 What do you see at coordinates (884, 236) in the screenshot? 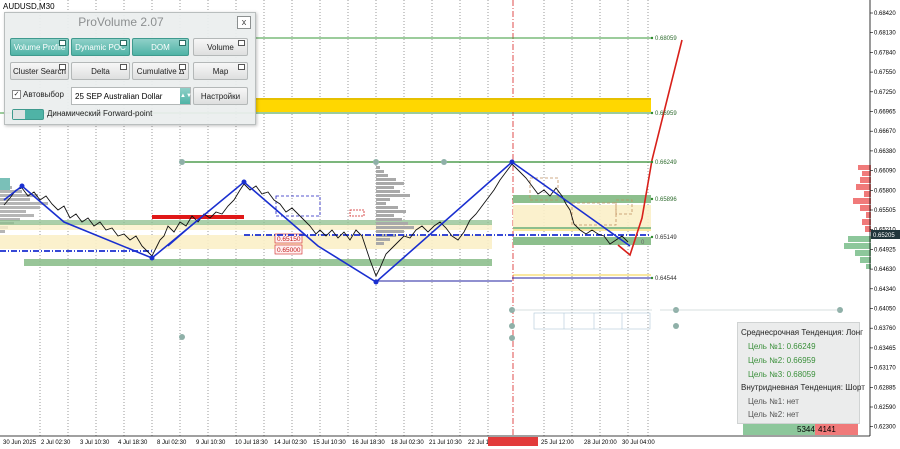
I see `current-price-label: 0.65205` at bounding box center [884, 236].